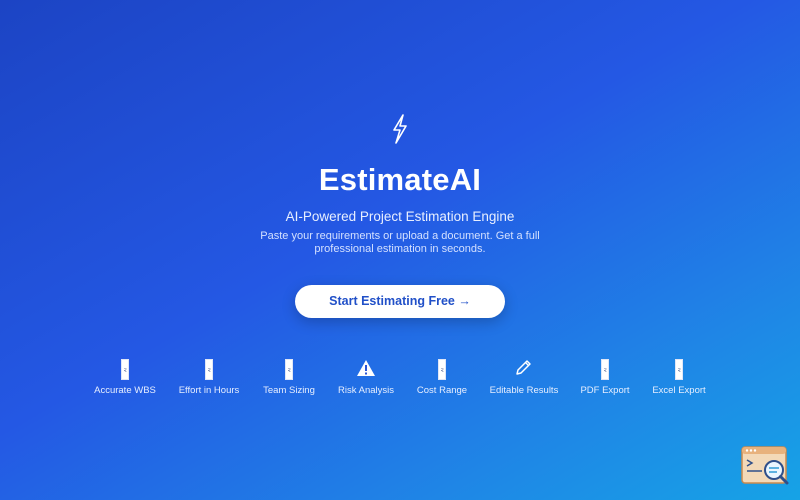 The image size is (800, 500). Describe the element at coordinates (400, 129) in the screenshot. I see `lightning-bolt-icon` at that location.